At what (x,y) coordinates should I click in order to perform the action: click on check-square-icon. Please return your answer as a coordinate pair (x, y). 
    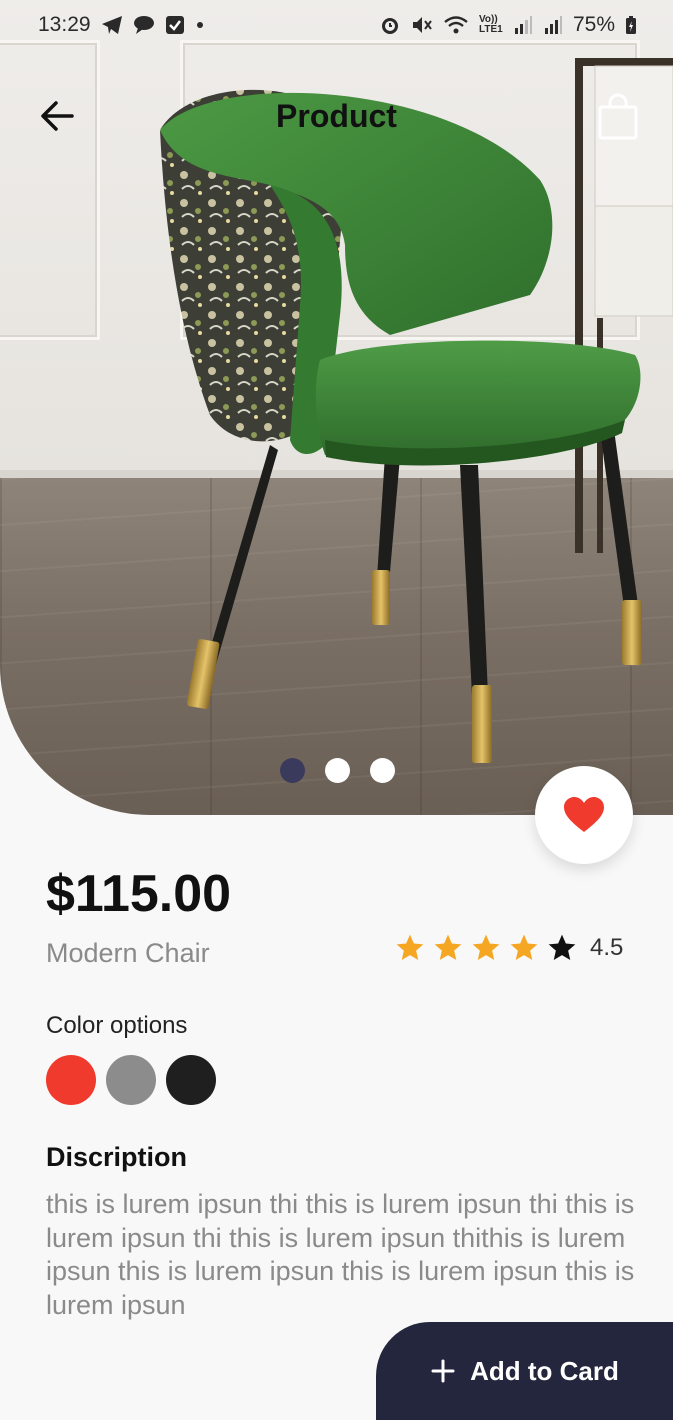
    Looking at the image, I should click on (174, 25).